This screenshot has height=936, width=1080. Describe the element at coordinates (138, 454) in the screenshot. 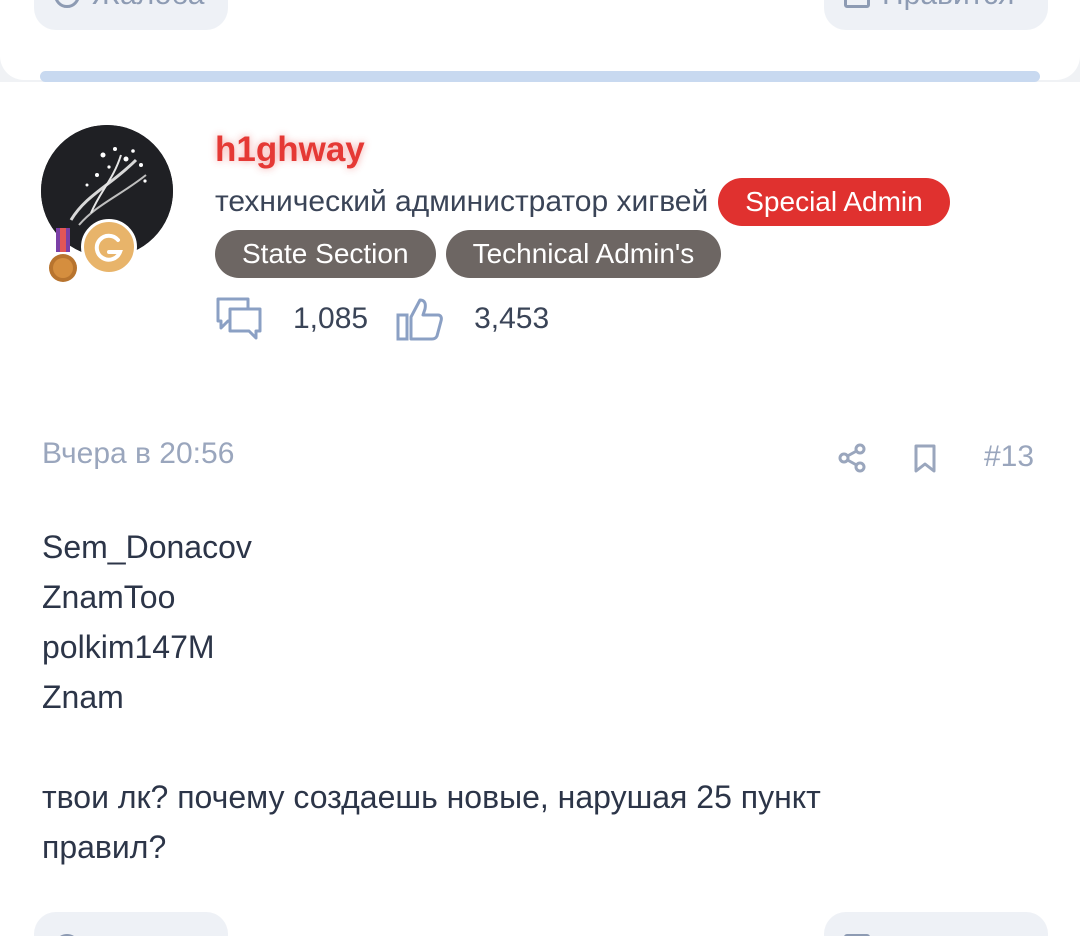

I see `post-timestamp: Вчера в 20:56` at that location.